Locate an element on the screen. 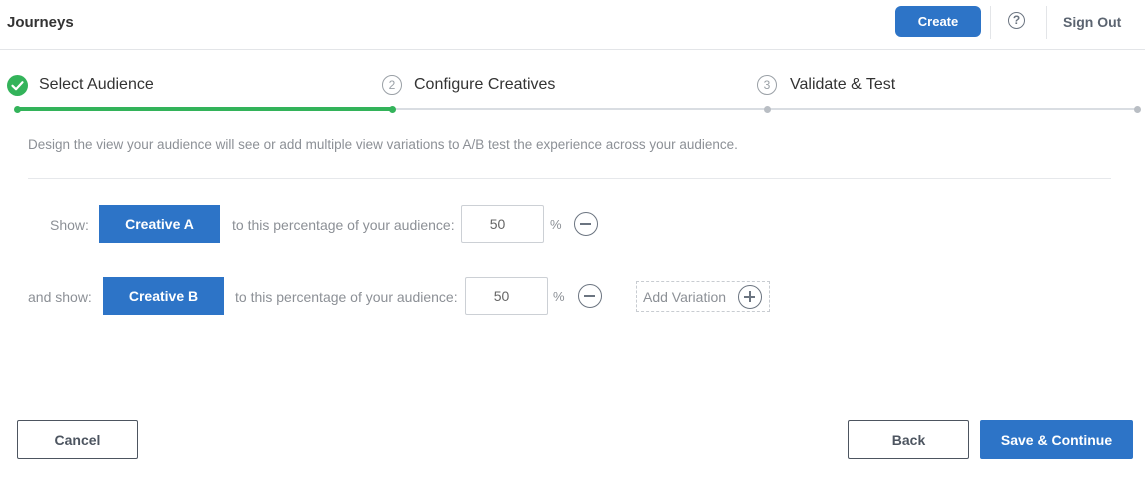 The image size is (1145, 477). top-bar: Journeys Create ? Sign Out is located at coordinates (572, 25).